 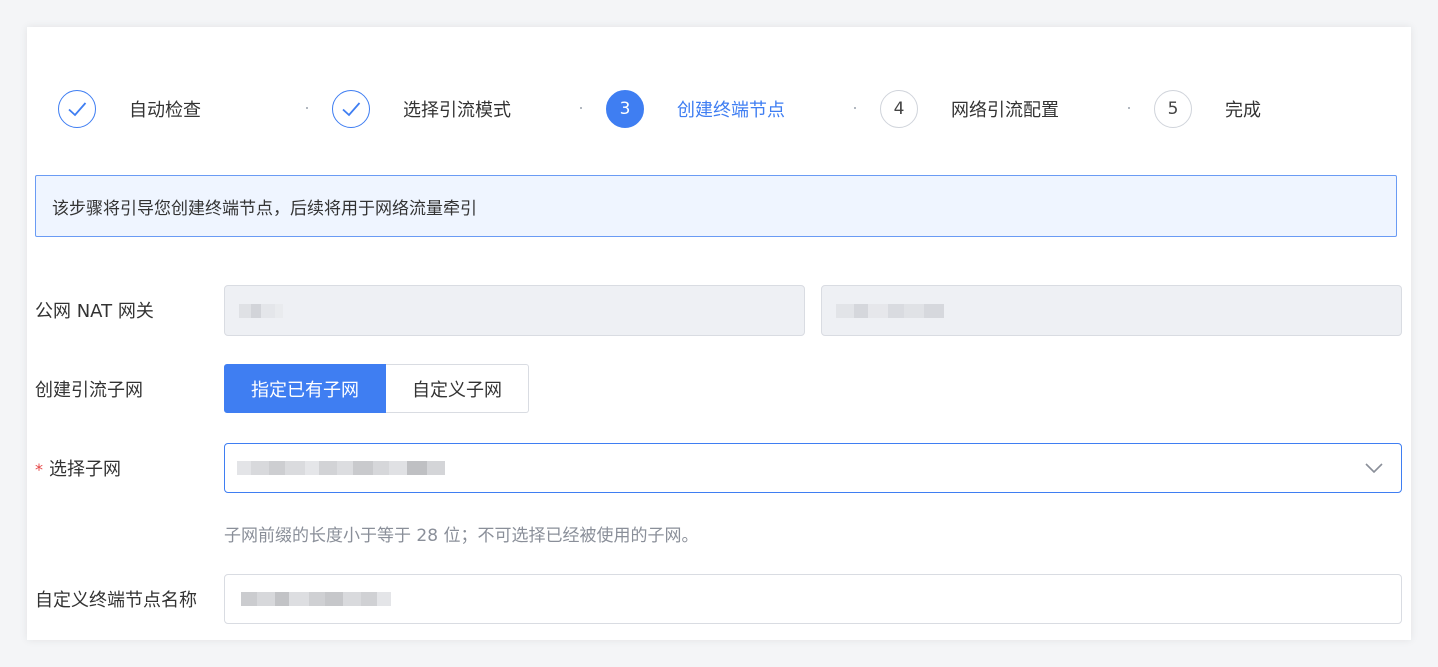 I want to click on select-subnet-label: * 选择子网, so click(x=78, y=468).